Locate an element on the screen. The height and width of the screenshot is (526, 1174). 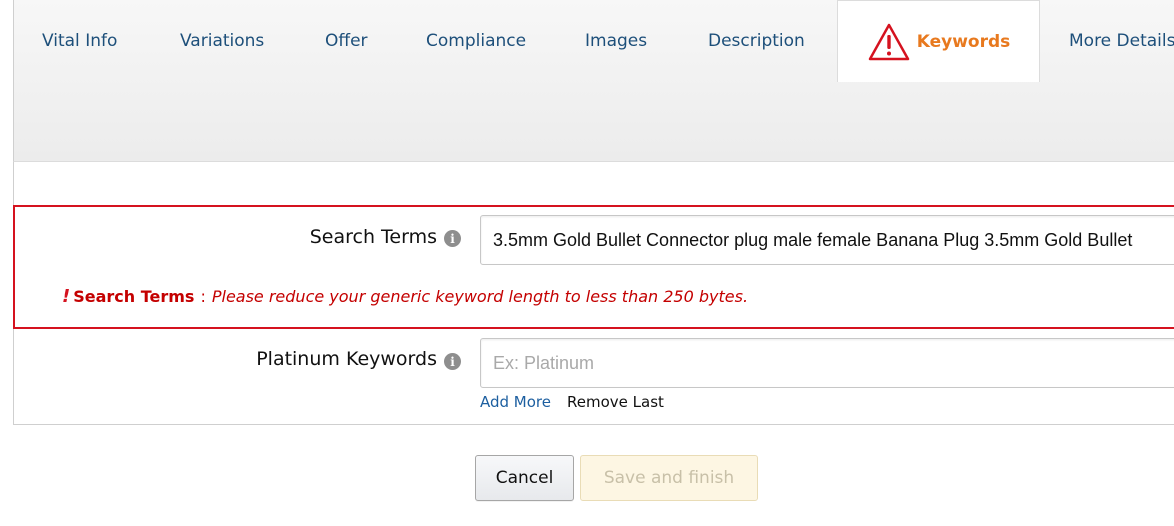
error-field-name: Search Terms is located at coordinates (134, 296).